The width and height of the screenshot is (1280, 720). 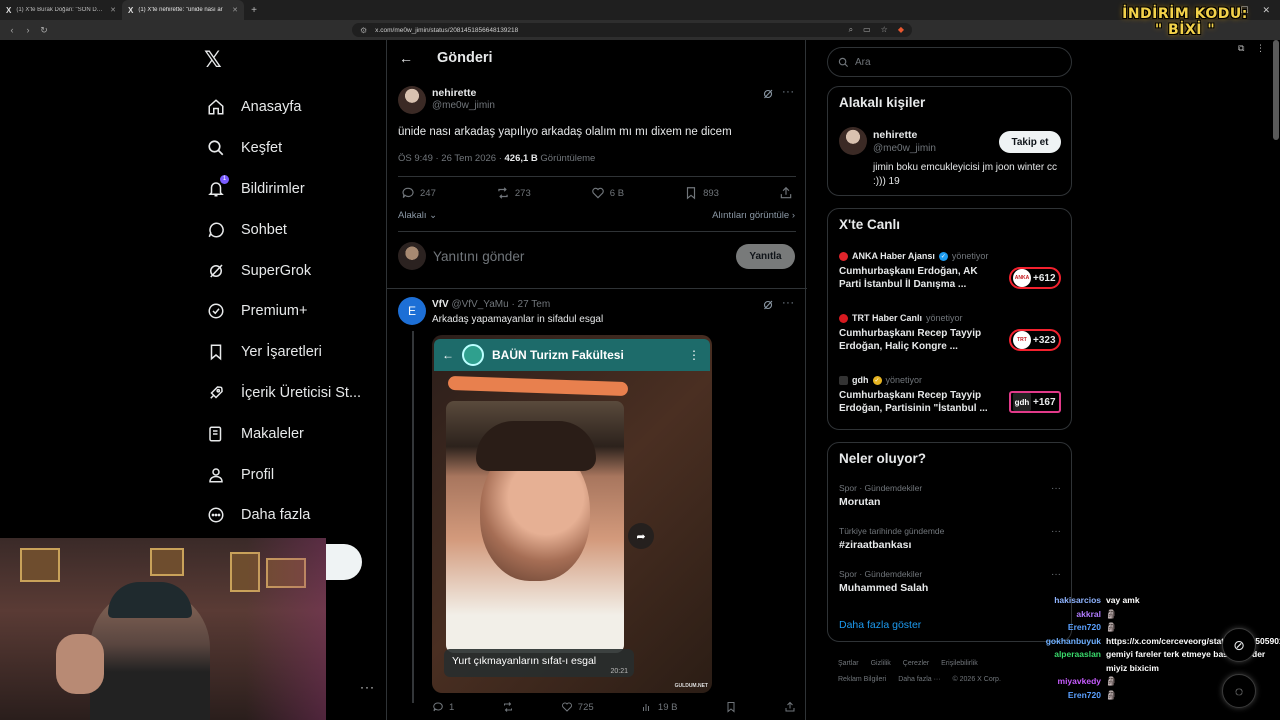 What do you see at coordinates (463, 105) in the screenshot?
I see `post-author-handle: @me0w_jimin` at bounding box center [463, 105].